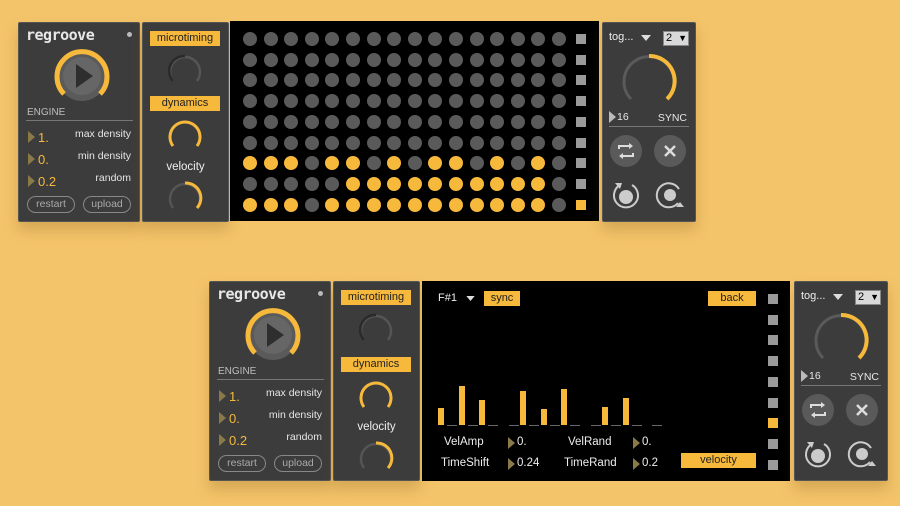 The width and height of the screenshot is (900, 506). Describe the element at coordinates (298, 463) in the screenshot. I see `upload-button: upload` at that location.